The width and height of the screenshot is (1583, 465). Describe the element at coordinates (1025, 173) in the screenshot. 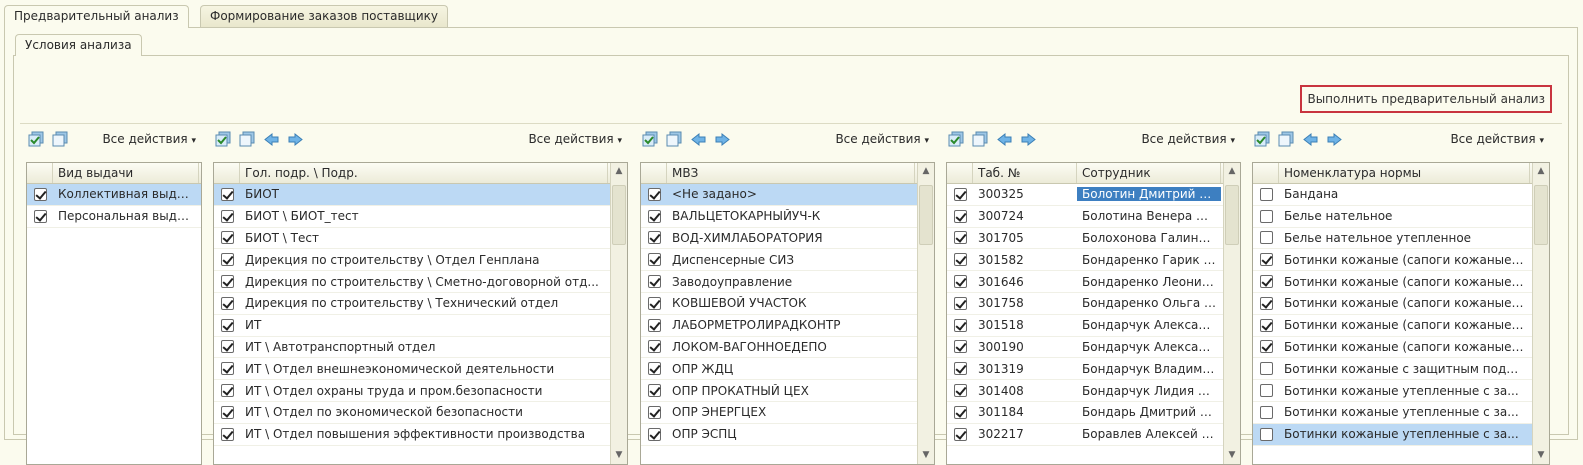

I see `column-header-tab-number: Таб. №` at that location.